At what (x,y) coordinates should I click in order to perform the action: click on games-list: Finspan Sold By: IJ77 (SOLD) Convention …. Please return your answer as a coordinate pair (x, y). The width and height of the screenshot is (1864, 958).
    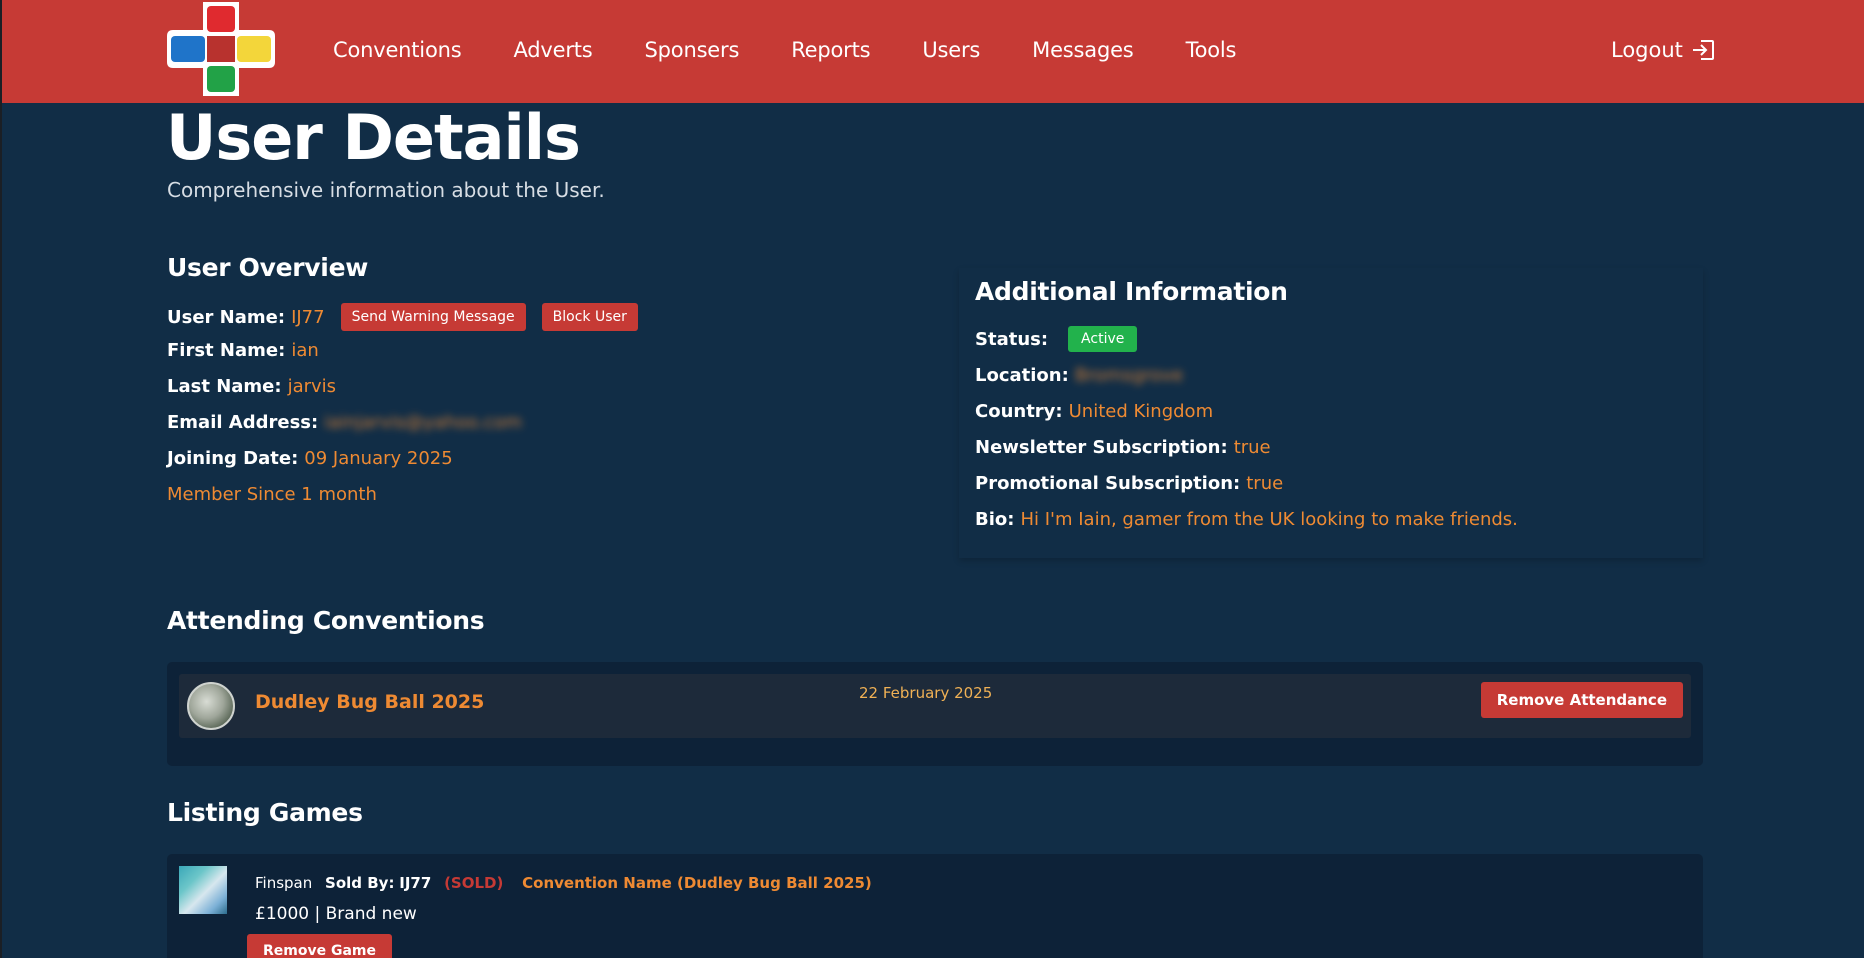
    Looking at the image, I should click on (935, 906).